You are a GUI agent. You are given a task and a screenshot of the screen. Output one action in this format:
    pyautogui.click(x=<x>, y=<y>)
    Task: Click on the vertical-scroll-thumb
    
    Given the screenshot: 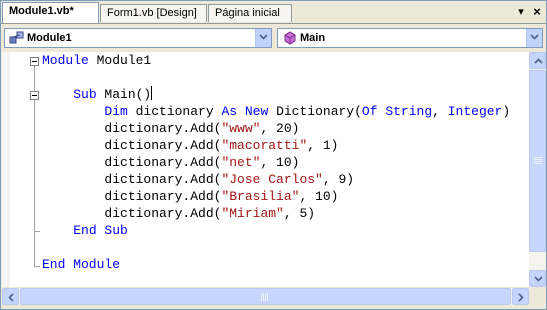 What is the action you would take?
    pyautogui.click(x=537, y=161)
    